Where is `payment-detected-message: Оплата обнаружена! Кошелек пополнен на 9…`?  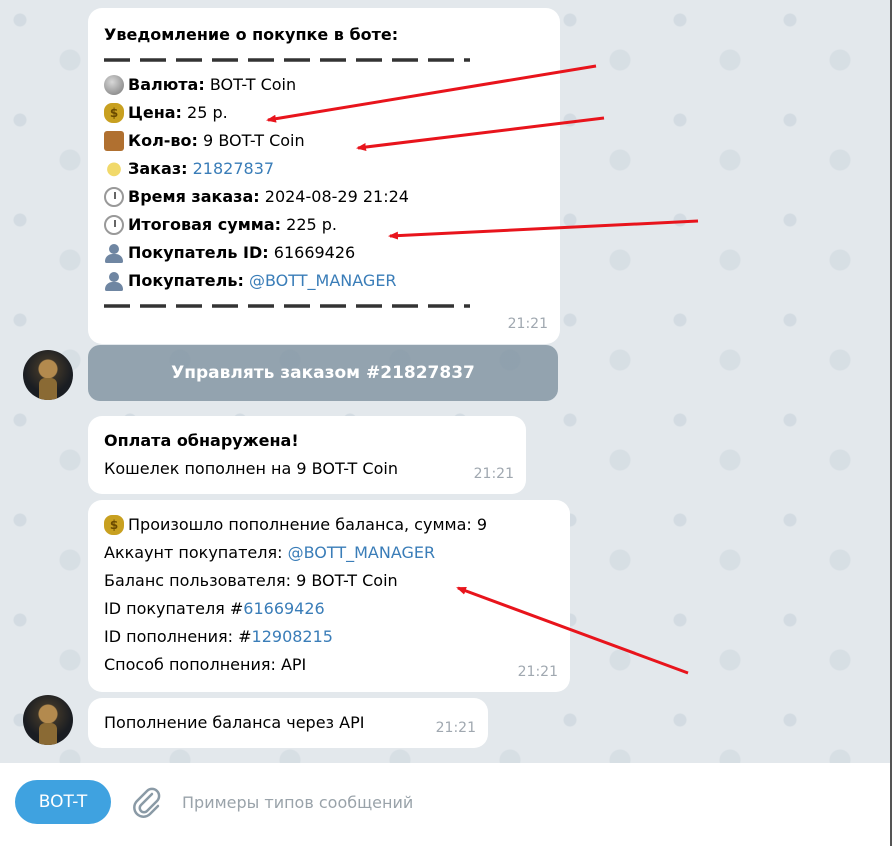
payment-detected-message: Оплата обнаружена! Кошелек пополнен на 9… is located at coordinates (307, 455).